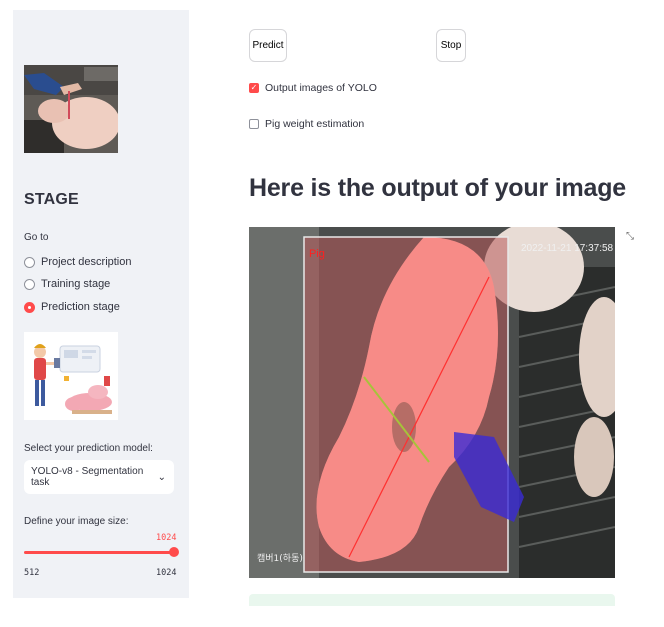  I want to click on page-heading: Here is the output of your image, so click(437, 188).